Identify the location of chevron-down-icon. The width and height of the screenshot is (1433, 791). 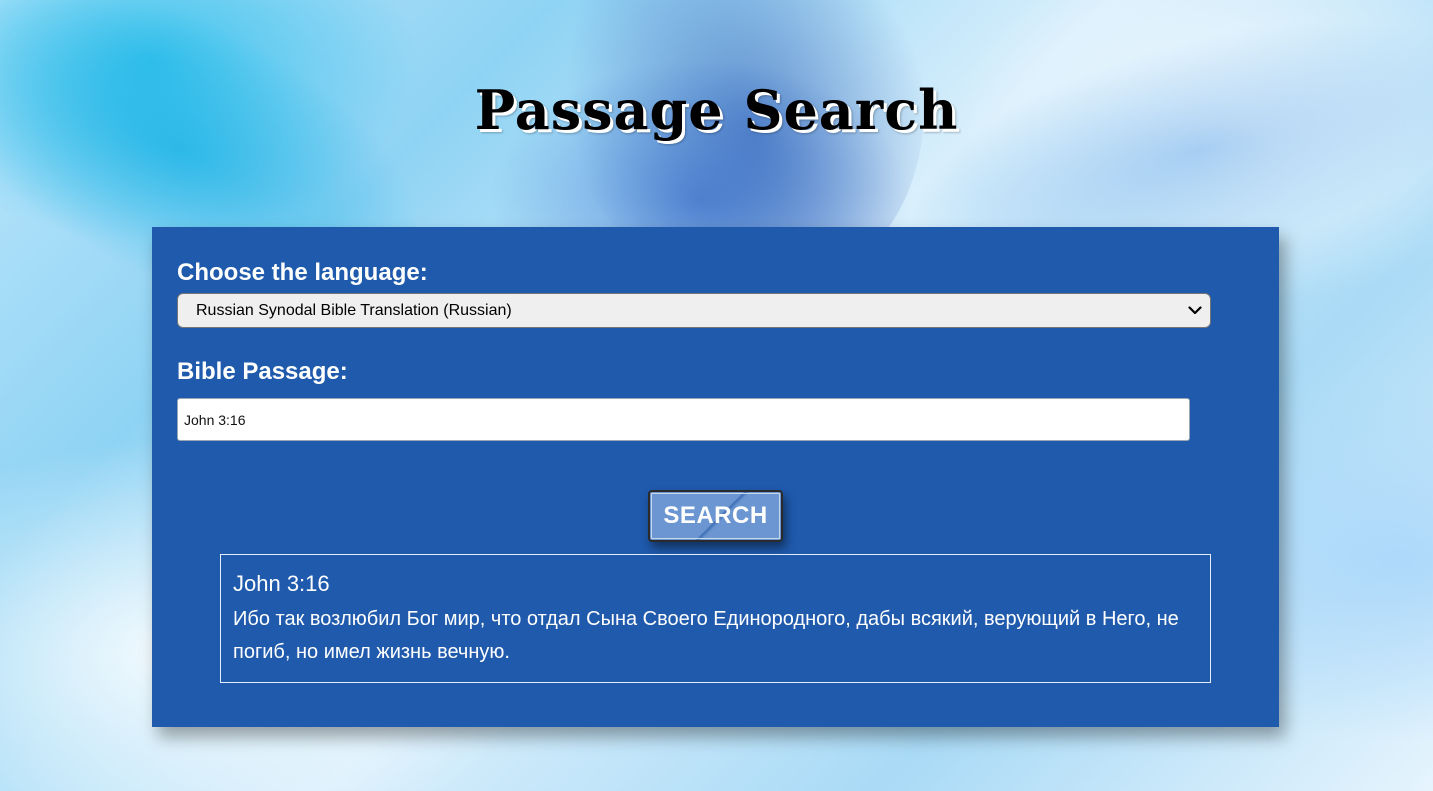
(1195, 311).